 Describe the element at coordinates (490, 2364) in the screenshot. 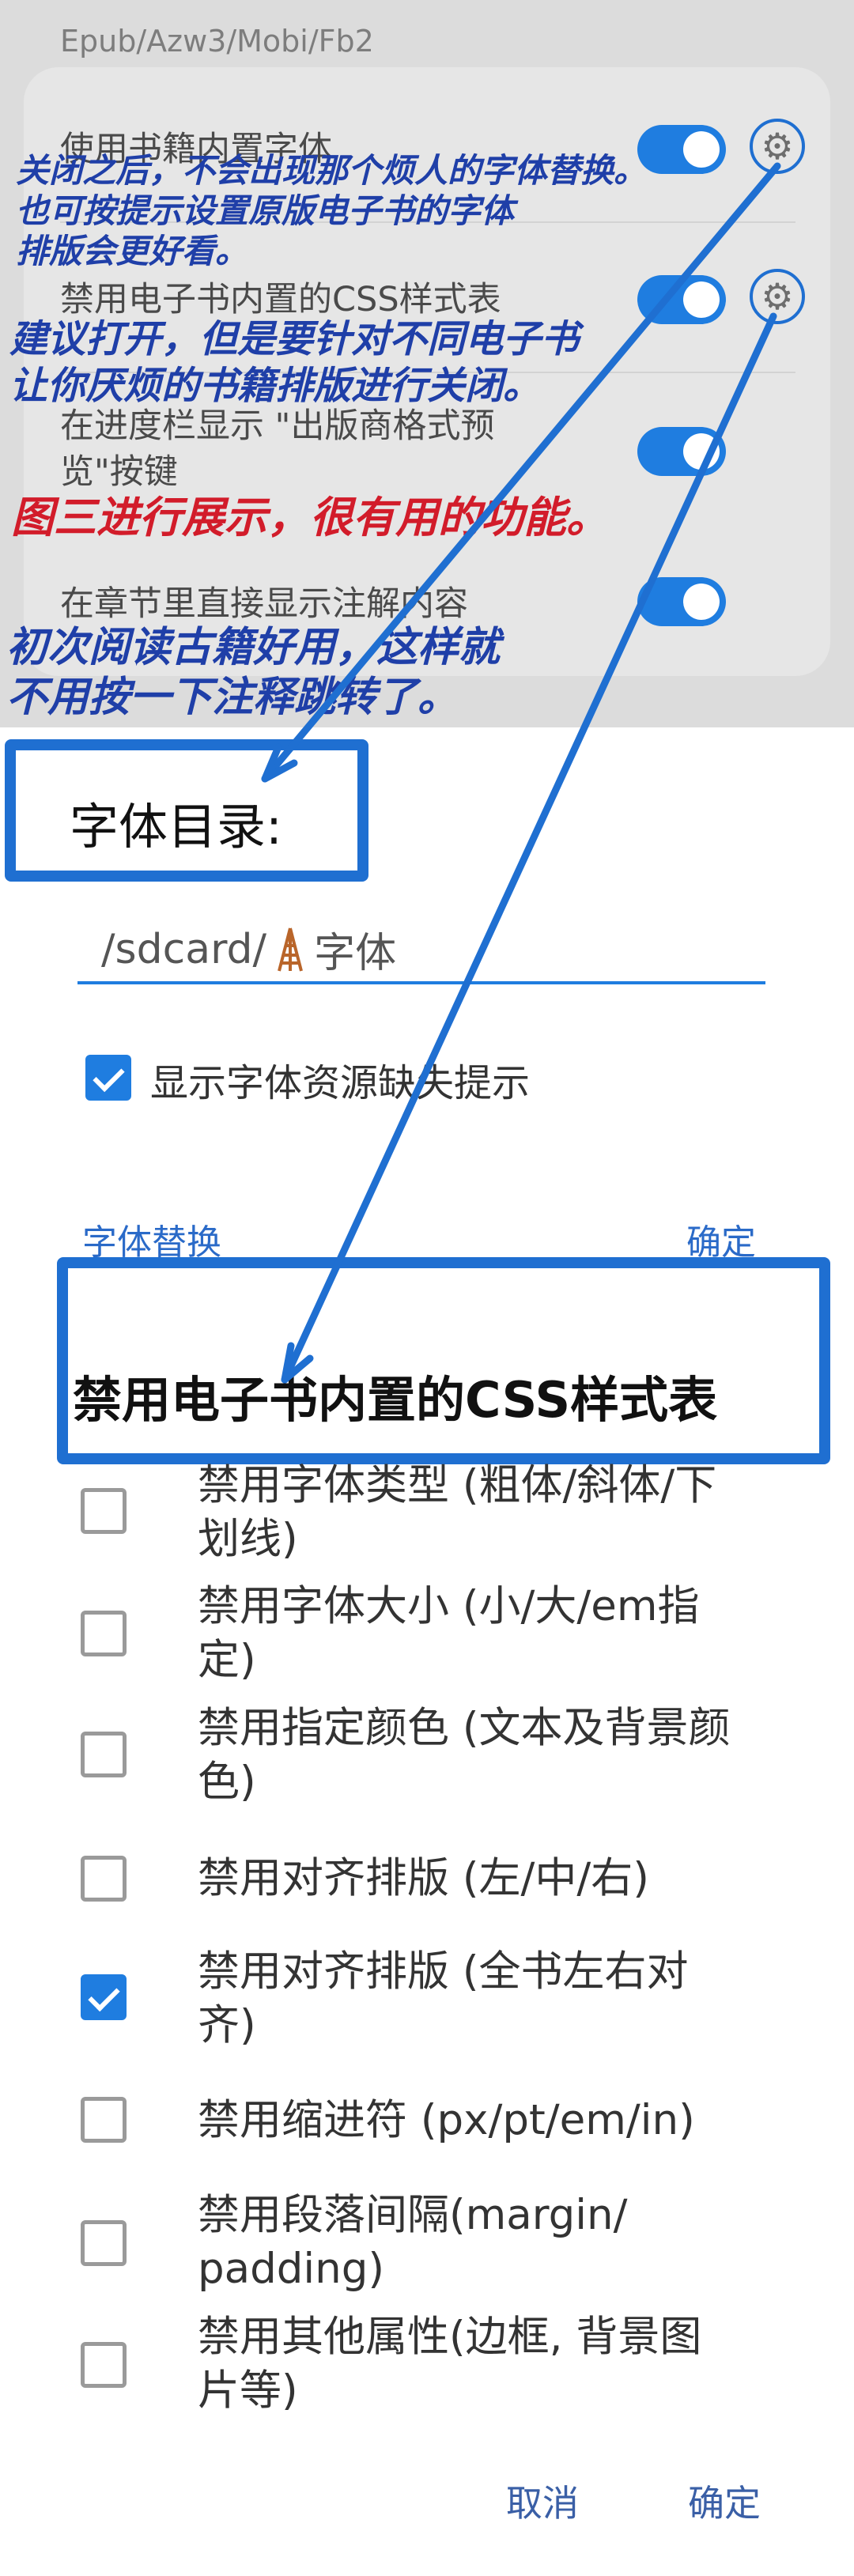

I see `option-label: 禁用其他属性(边框, 背景图 片等)` at that location.